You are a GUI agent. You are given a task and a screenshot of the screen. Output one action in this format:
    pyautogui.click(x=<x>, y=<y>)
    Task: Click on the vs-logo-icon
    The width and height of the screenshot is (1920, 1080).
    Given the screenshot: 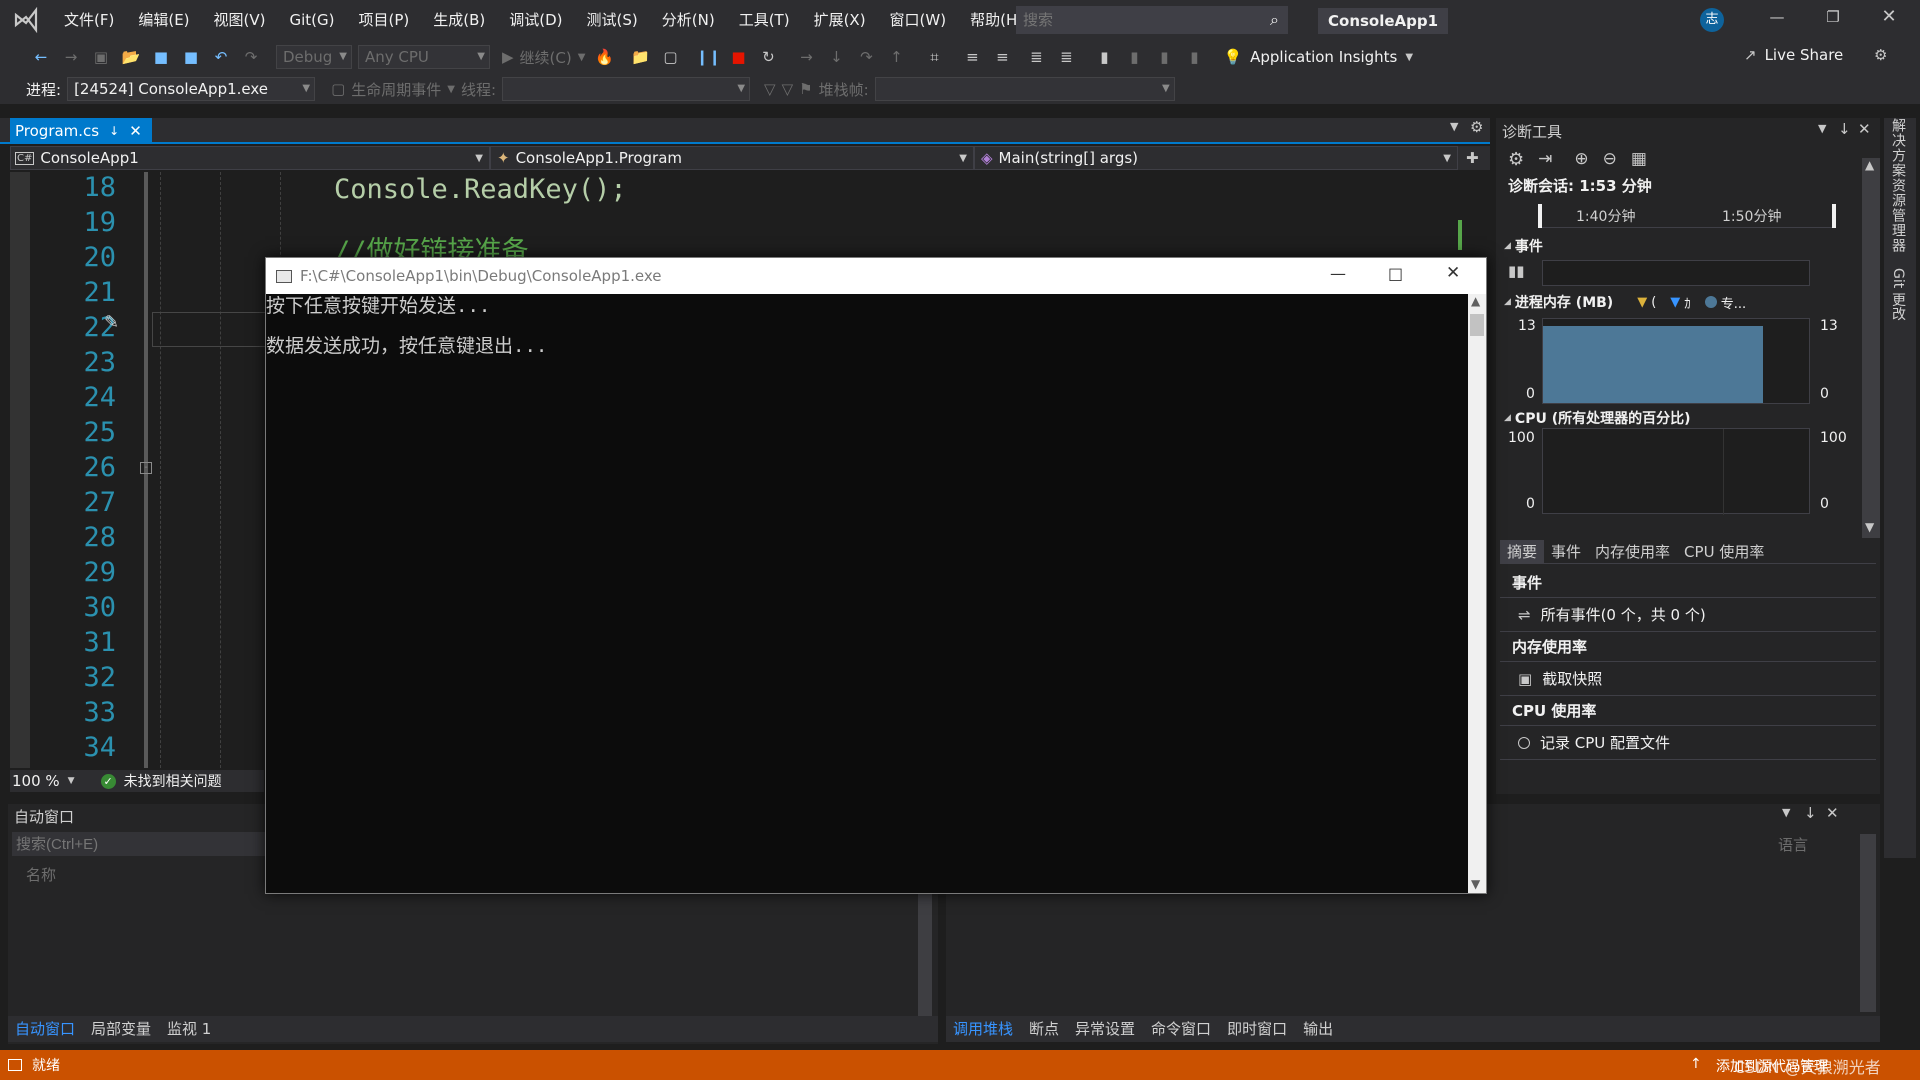 What is the action you would take?
    pyautogui.click(x=26, y=20)
    